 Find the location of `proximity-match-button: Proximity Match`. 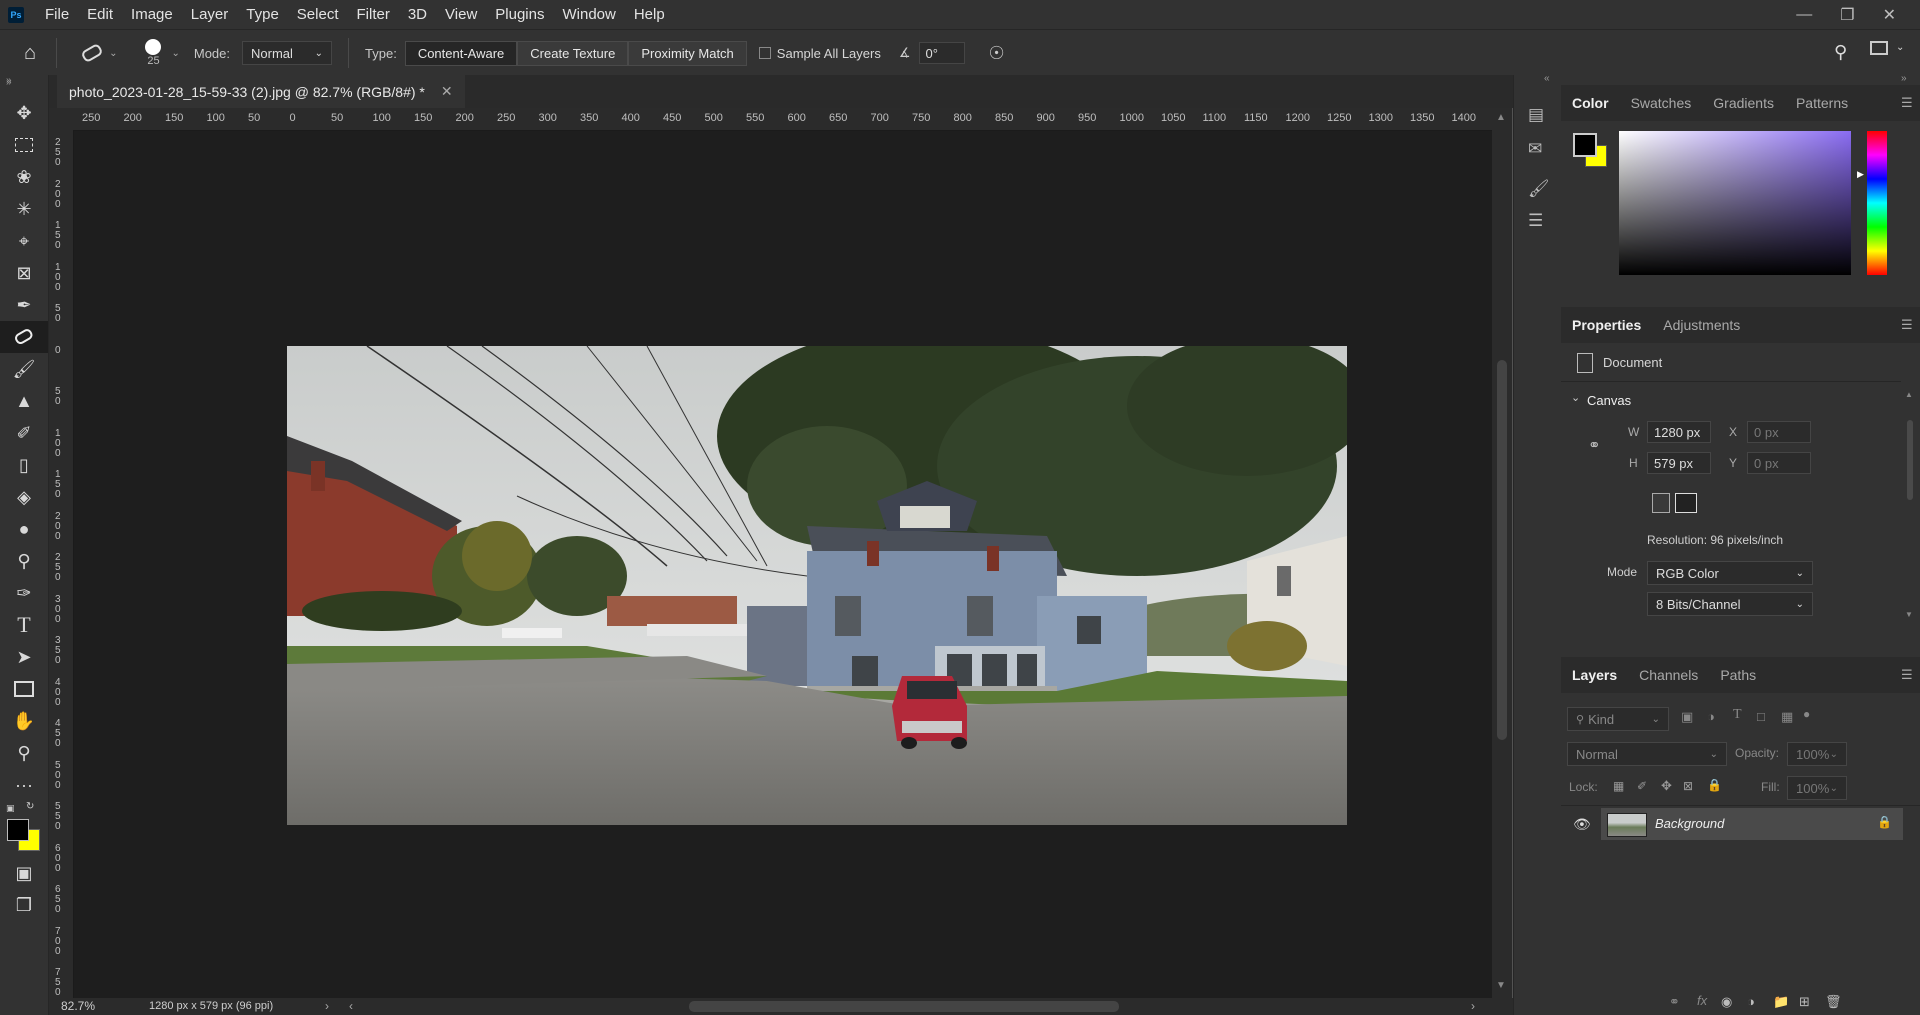

proximity-match-button: Proximity Match is located at coordinates (687, 53).